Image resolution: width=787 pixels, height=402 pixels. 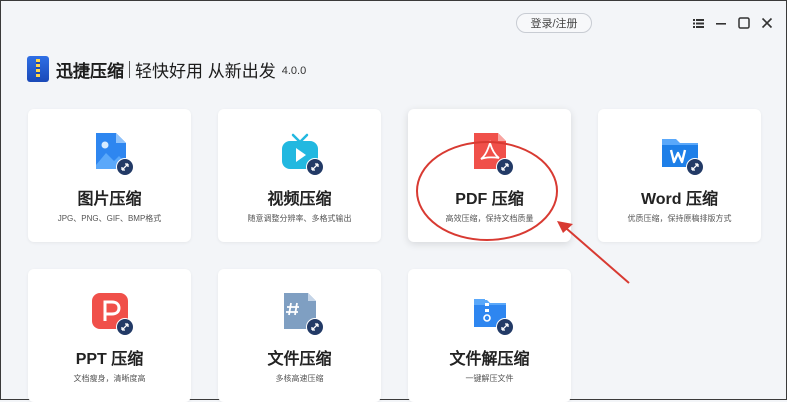 What do you see at coordinates (205, 71) in the screenshot?
I see `brand-slogan: 轻快好用 从新出发` at bounding box center [205, 71].